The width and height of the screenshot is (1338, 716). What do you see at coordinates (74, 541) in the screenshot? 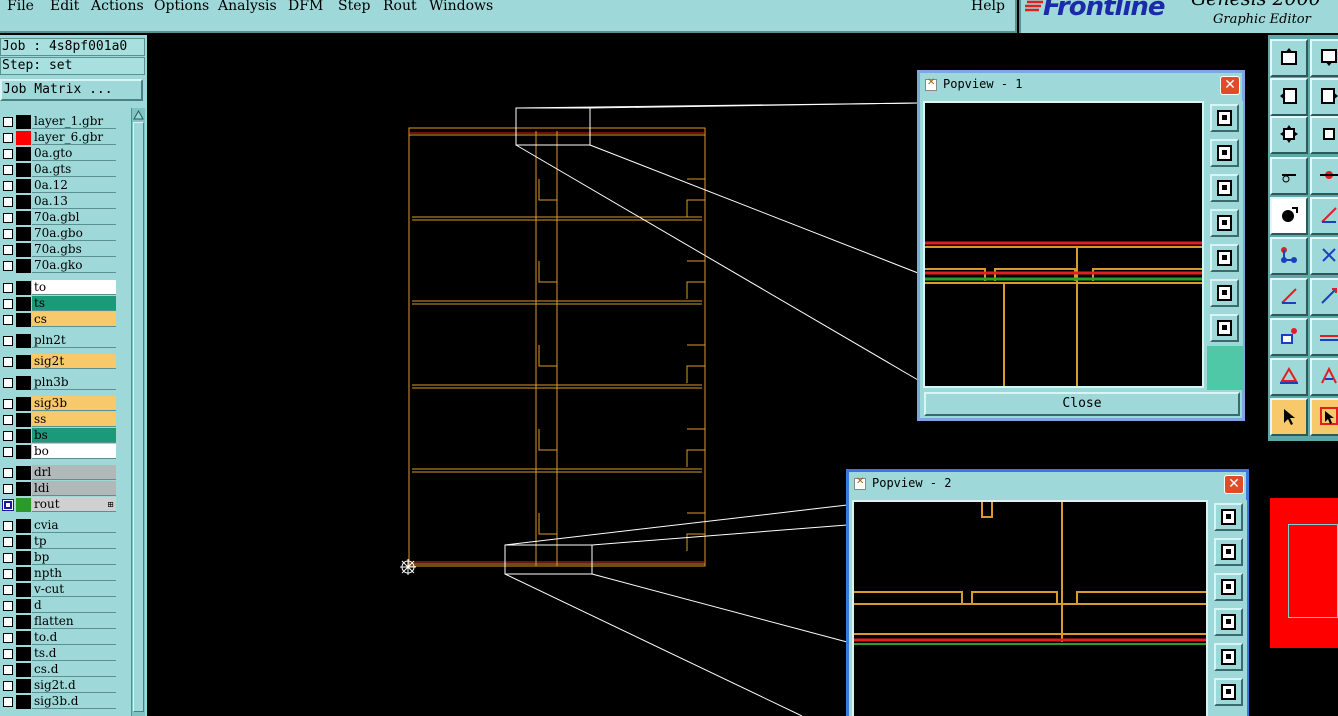
I see `layer-name: tp` at bounding box center [74, 541].